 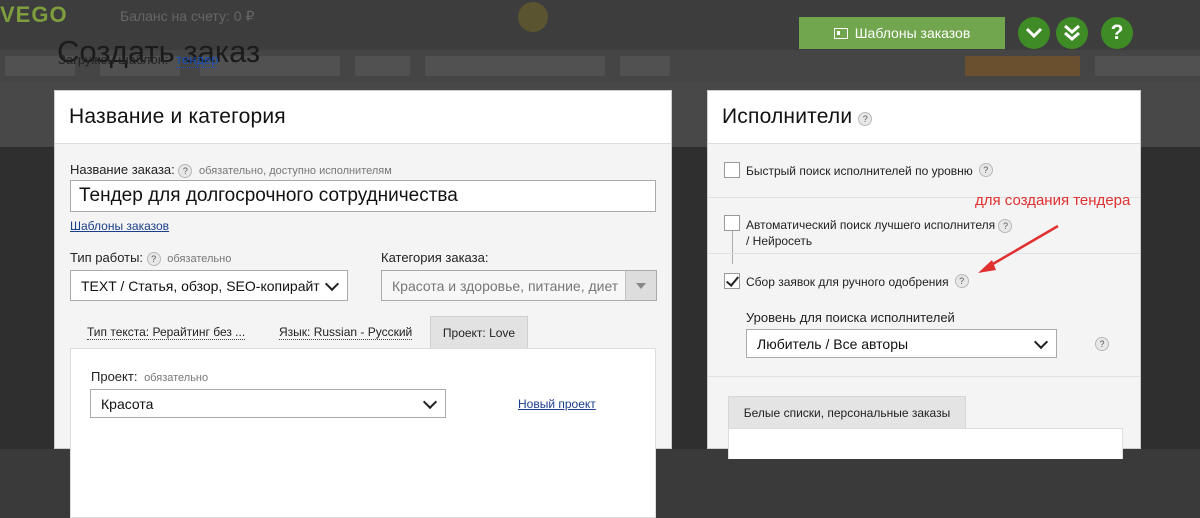 I want to click on level-select: Любитель / Все авторы, so click(x=901, y=343).